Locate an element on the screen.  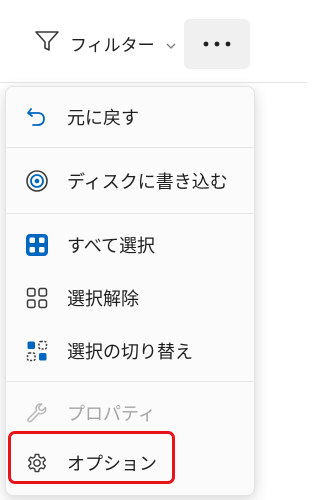
menu-item-label: オプション is located at coordinates (112, 464).